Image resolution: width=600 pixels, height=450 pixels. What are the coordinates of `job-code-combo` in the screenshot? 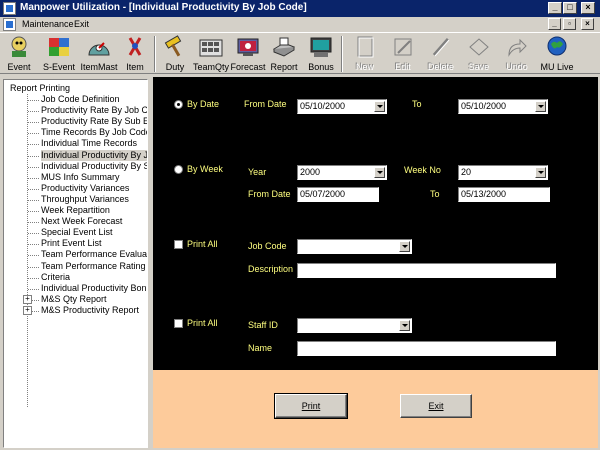 It's located at (354, 246).